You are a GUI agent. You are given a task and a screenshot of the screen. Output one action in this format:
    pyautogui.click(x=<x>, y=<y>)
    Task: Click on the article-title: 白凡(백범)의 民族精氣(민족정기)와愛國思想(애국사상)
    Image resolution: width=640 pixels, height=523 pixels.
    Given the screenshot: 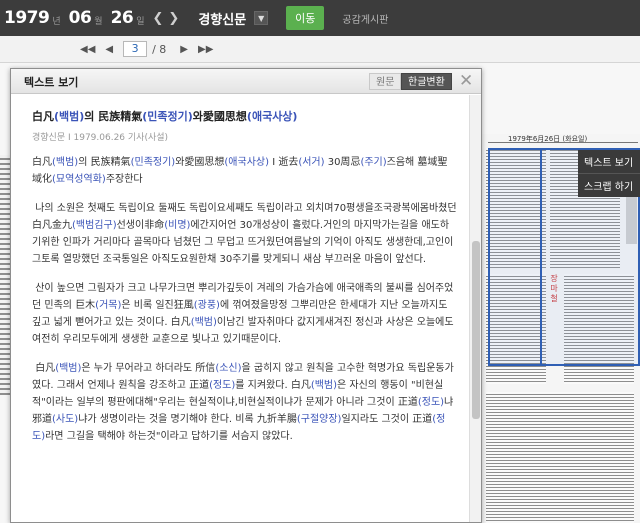 What is the action you would take?
    pyautogui.click(x=244, y=117)
    